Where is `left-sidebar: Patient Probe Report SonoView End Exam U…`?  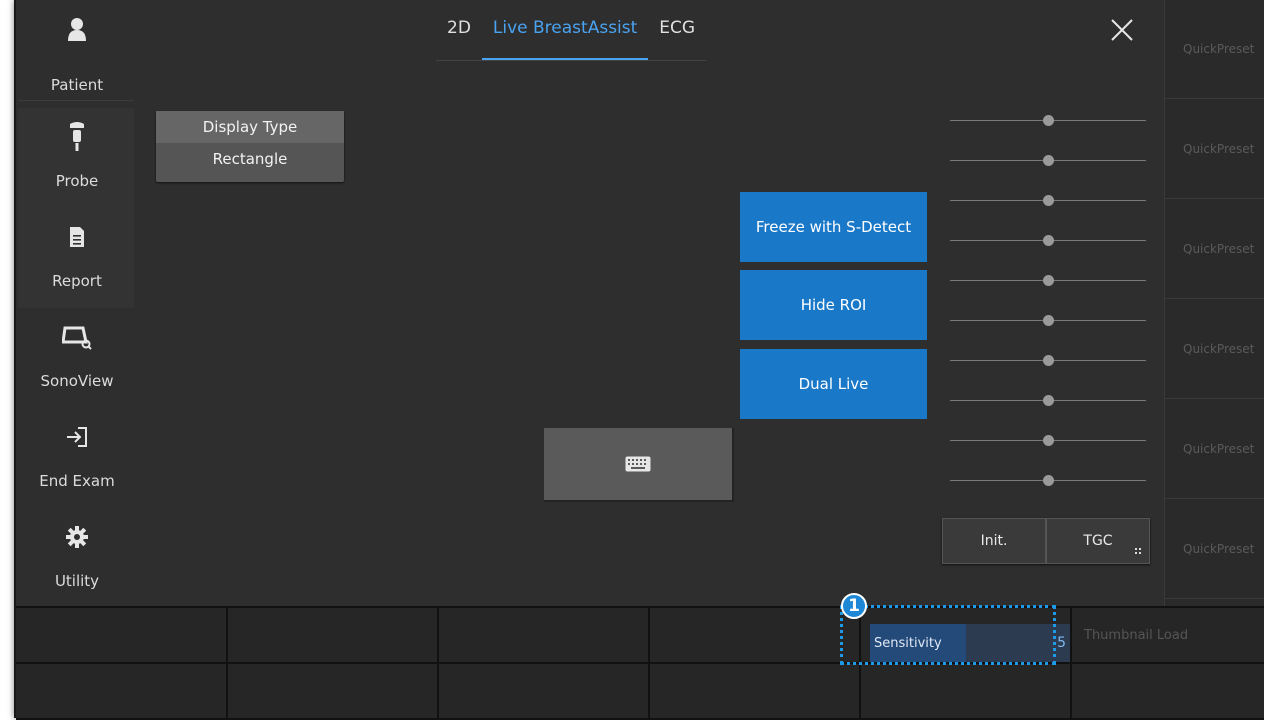
left-sidebar: Patient Probe Report SonoView End Exam U… is located at coordinates (77, 304).